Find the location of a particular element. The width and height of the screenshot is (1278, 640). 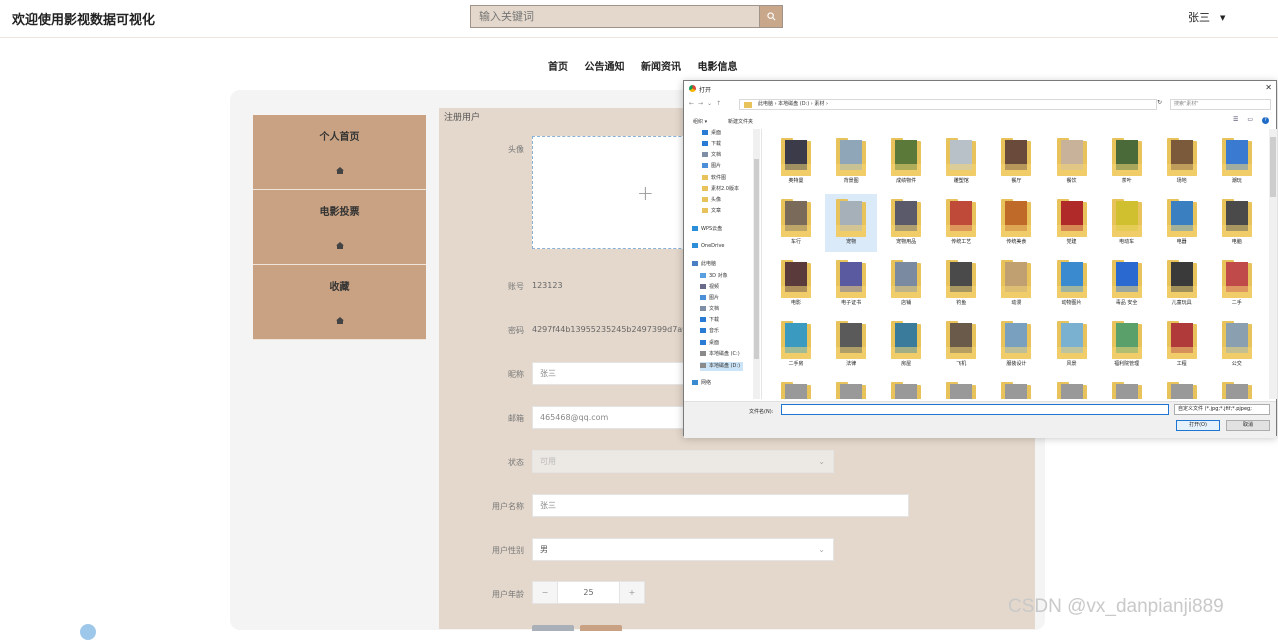

tree-item: 音乐 is located at coordinates (709, 331).